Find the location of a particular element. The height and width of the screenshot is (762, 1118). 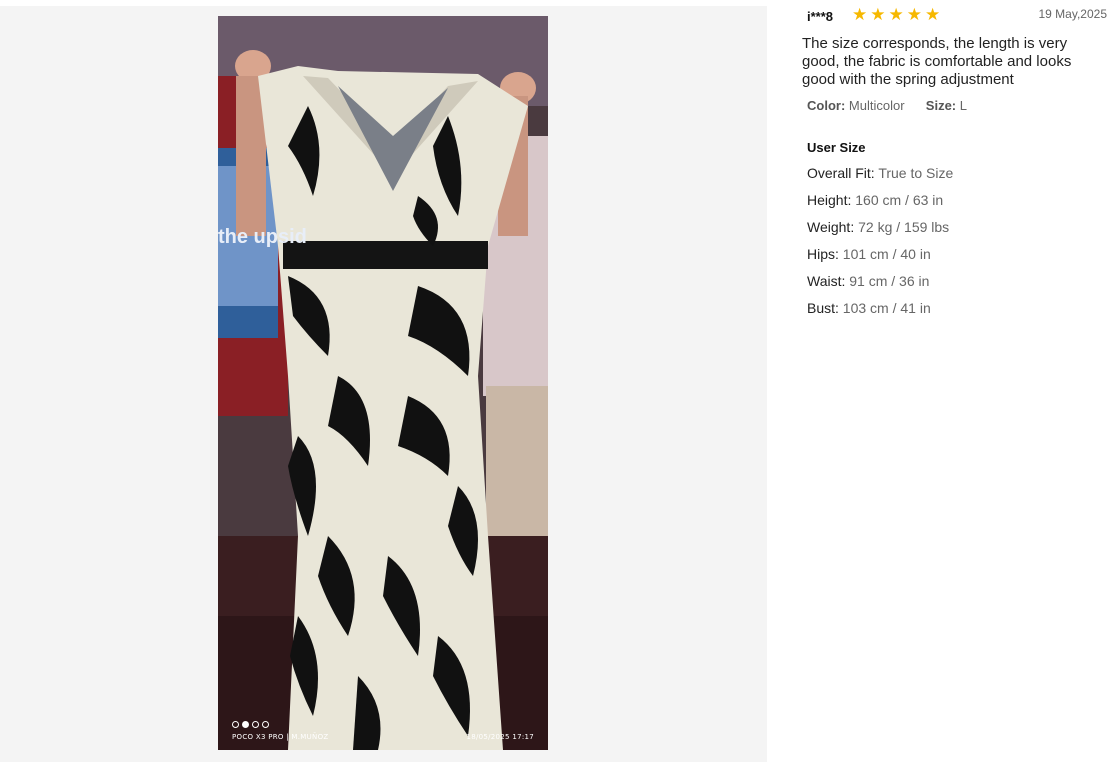

measurement-row: Waist: 91 cm / 36 in is located at coordinates (880, 286).